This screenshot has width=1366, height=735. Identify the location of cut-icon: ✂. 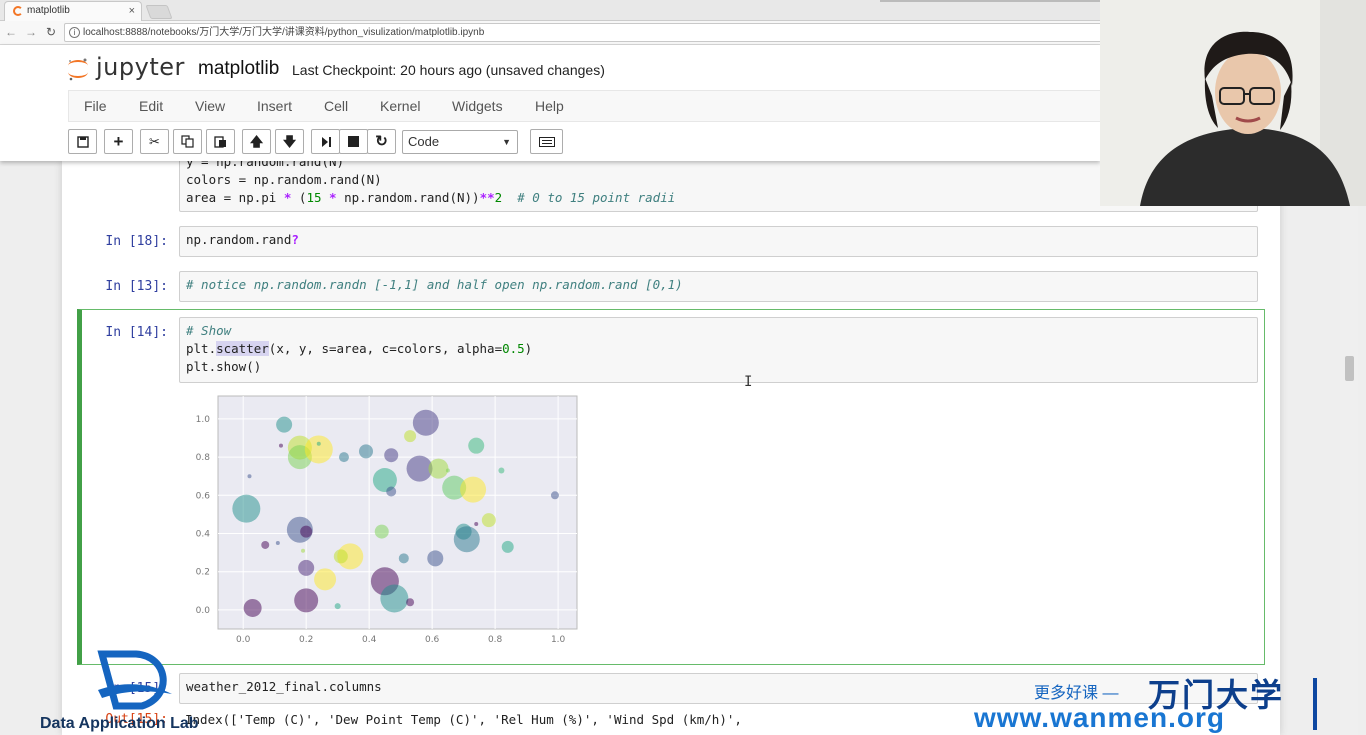
(154, 141).